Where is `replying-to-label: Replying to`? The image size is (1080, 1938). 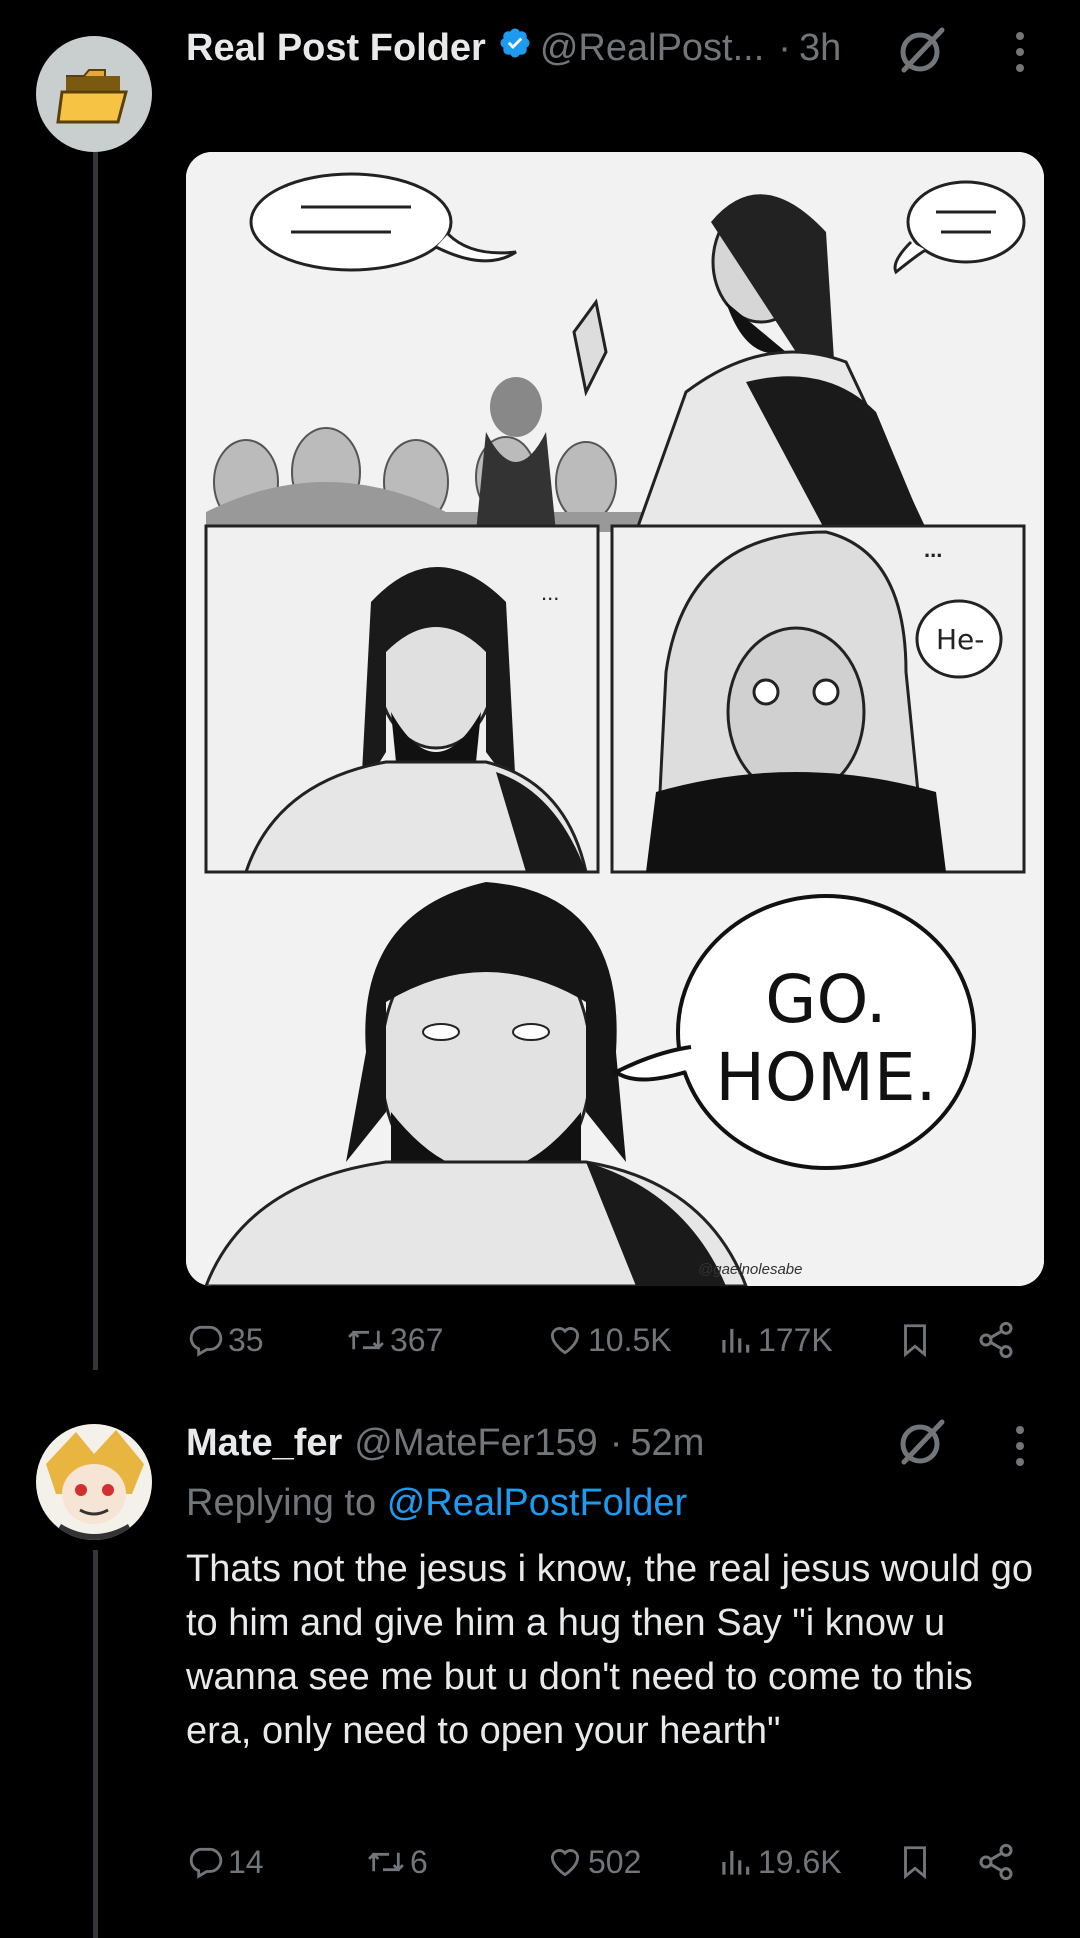
replying-to-label: Replying to is located at coordinates (281, 1503).